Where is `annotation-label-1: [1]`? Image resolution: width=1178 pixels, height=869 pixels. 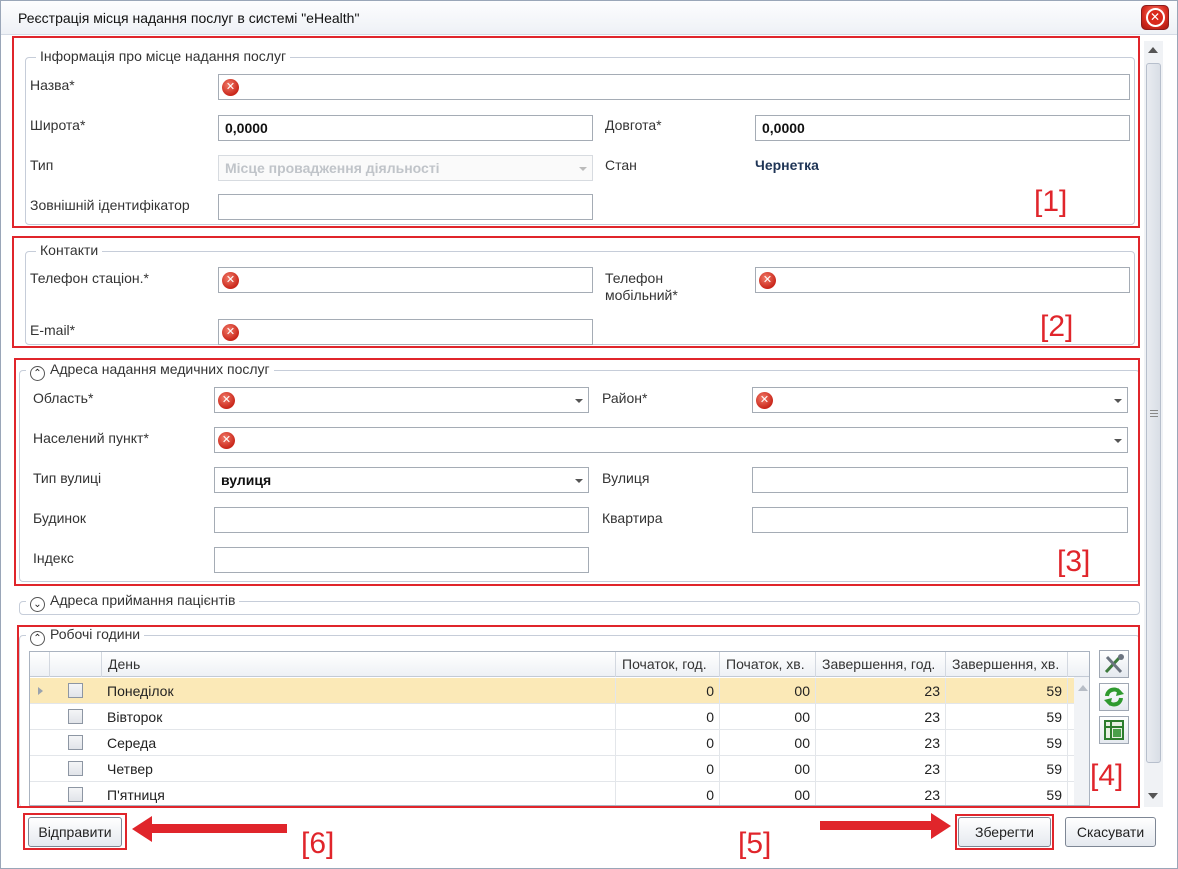
annotation-label-1: [1] is located at coordinates (1051, 201).